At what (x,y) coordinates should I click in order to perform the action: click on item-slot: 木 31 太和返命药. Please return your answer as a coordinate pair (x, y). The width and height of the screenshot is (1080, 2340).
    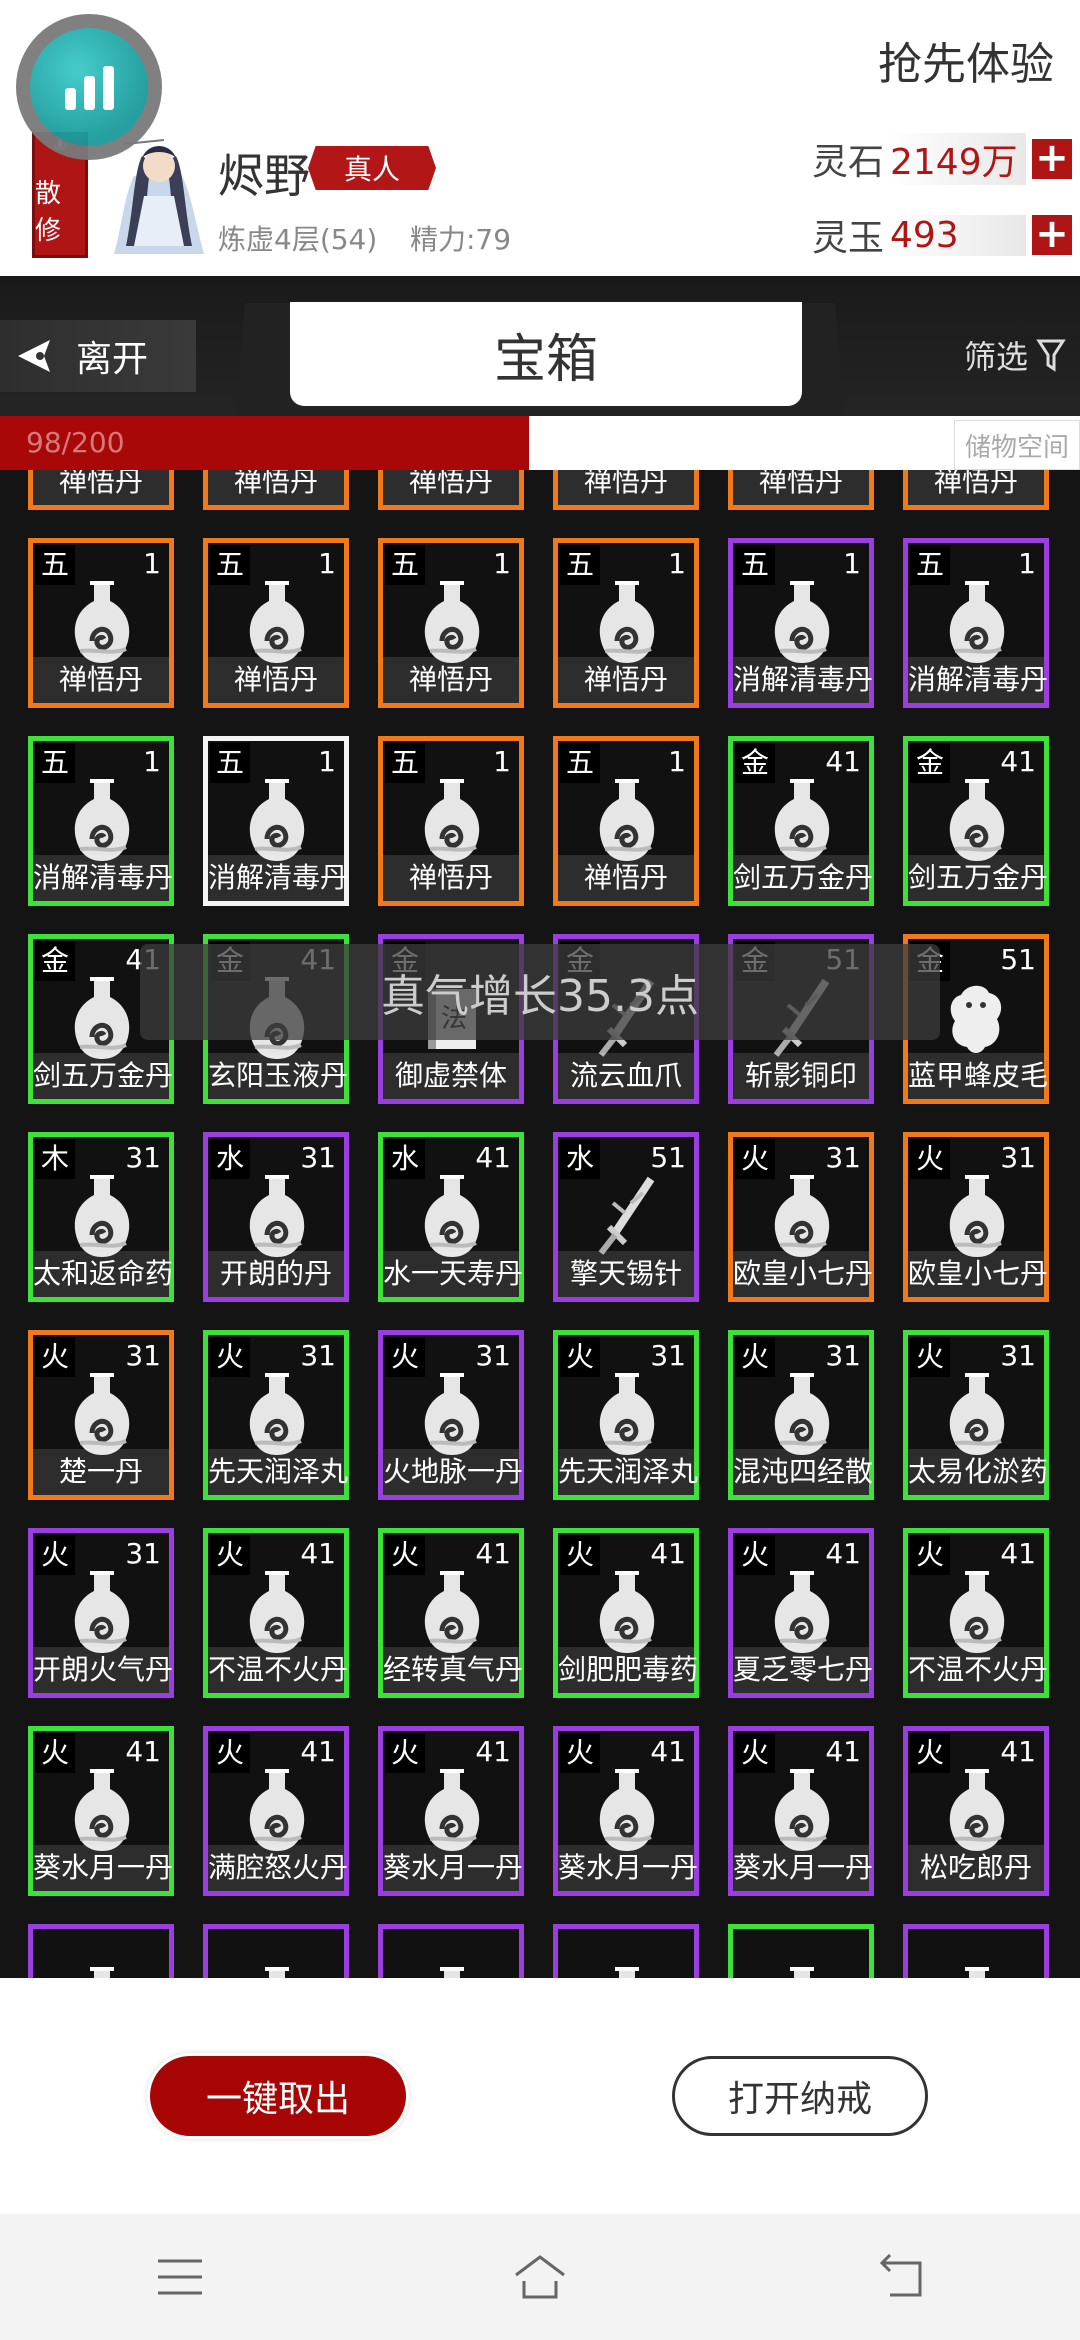
    Looking at the image, I should click on (101, 1217).